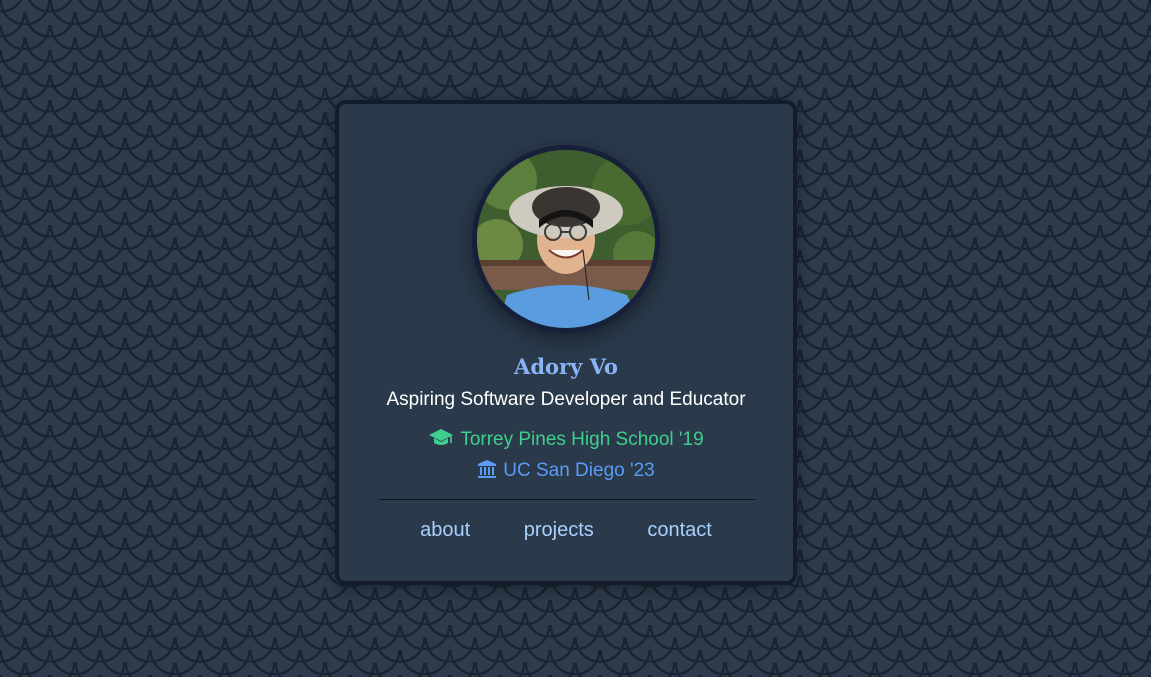  Describe the element at coordinates (582, 439) in the screenshot. I see `education-high-school-label: Torrey Pines High School '19` at that location.